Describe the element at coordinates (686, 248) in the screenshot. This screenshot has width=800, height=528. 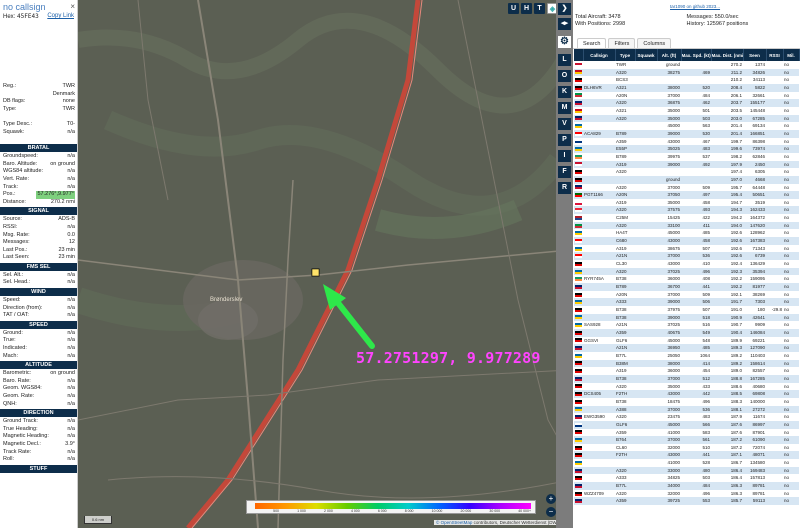
I see `table-row: A319 38675 507 192.6 71343 no` at that location.